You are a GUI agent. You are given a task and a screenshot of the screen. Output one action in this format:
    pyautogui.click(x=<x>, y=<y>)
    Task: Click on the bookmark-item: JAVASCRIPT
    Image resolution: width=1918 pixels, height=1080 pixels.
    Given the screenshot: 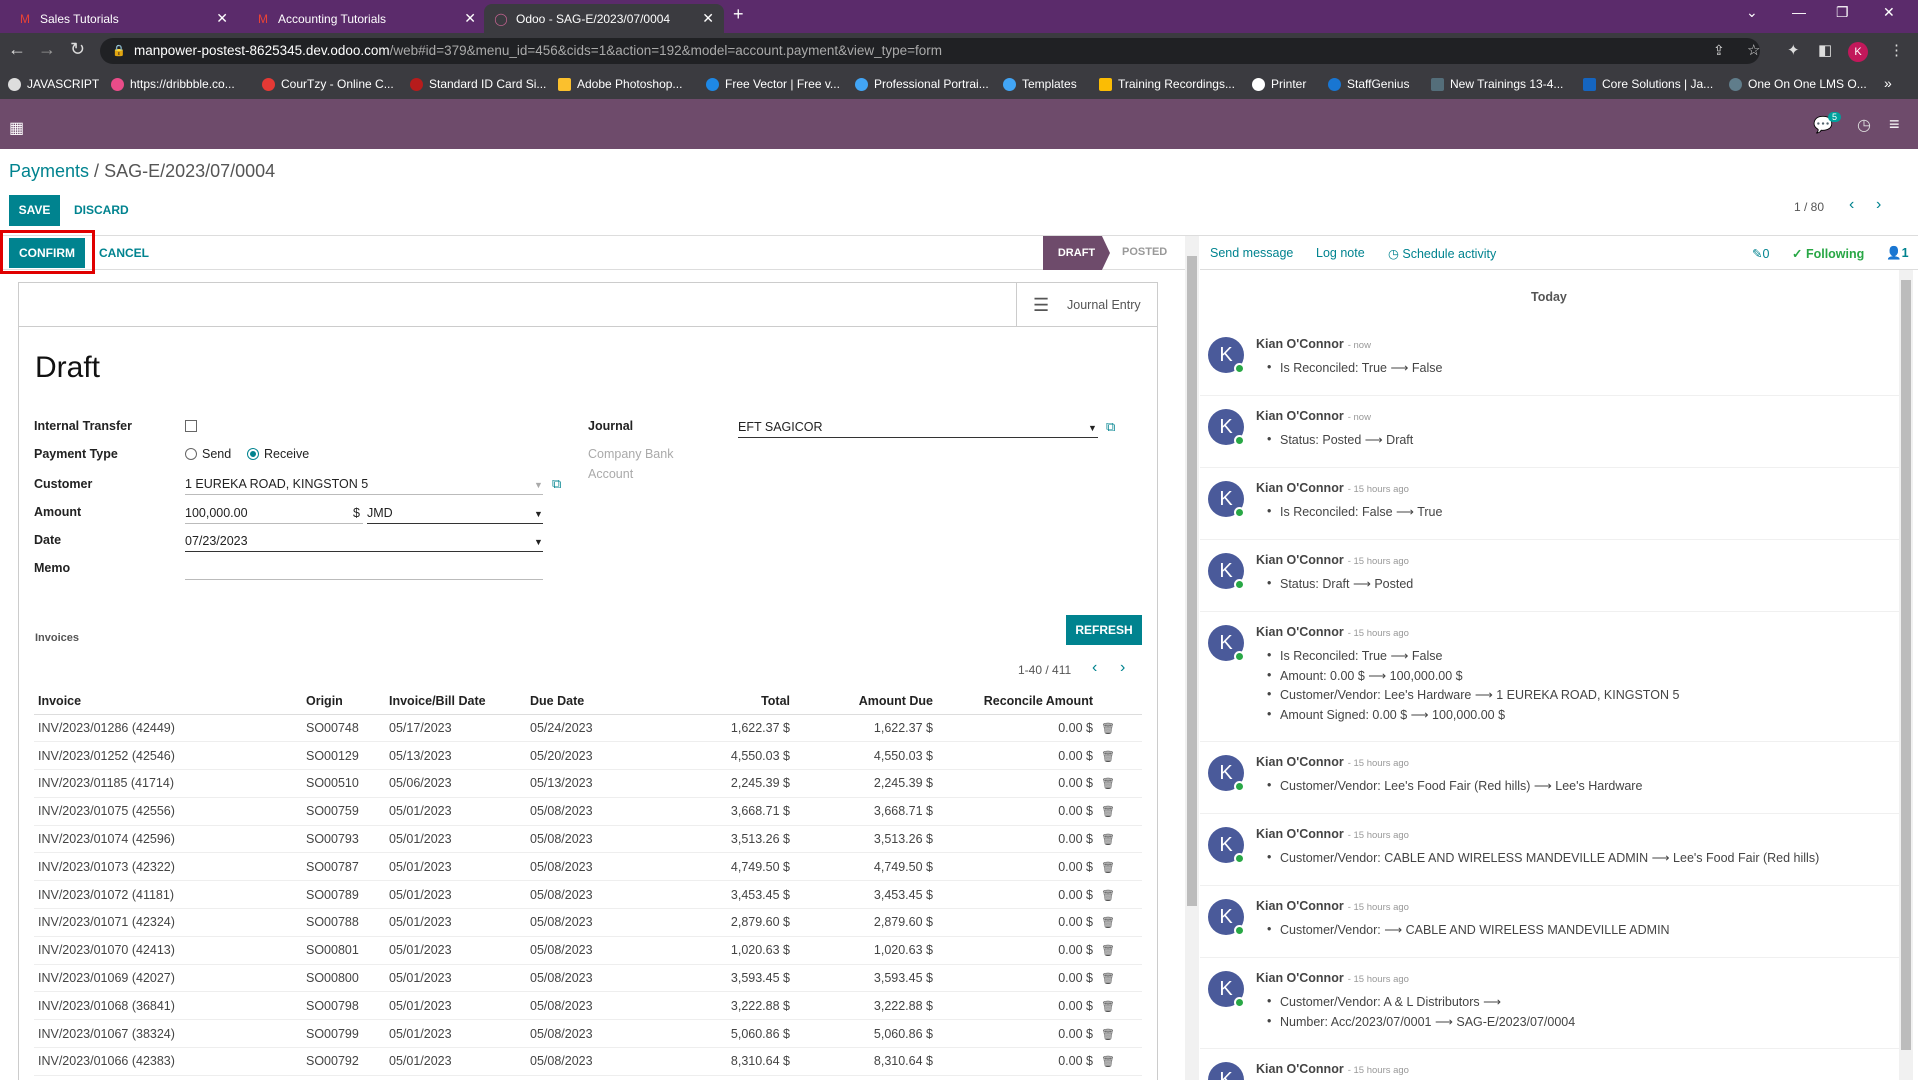 What is the action you would take?
    pyautogui.click(x=53, y=84)
    